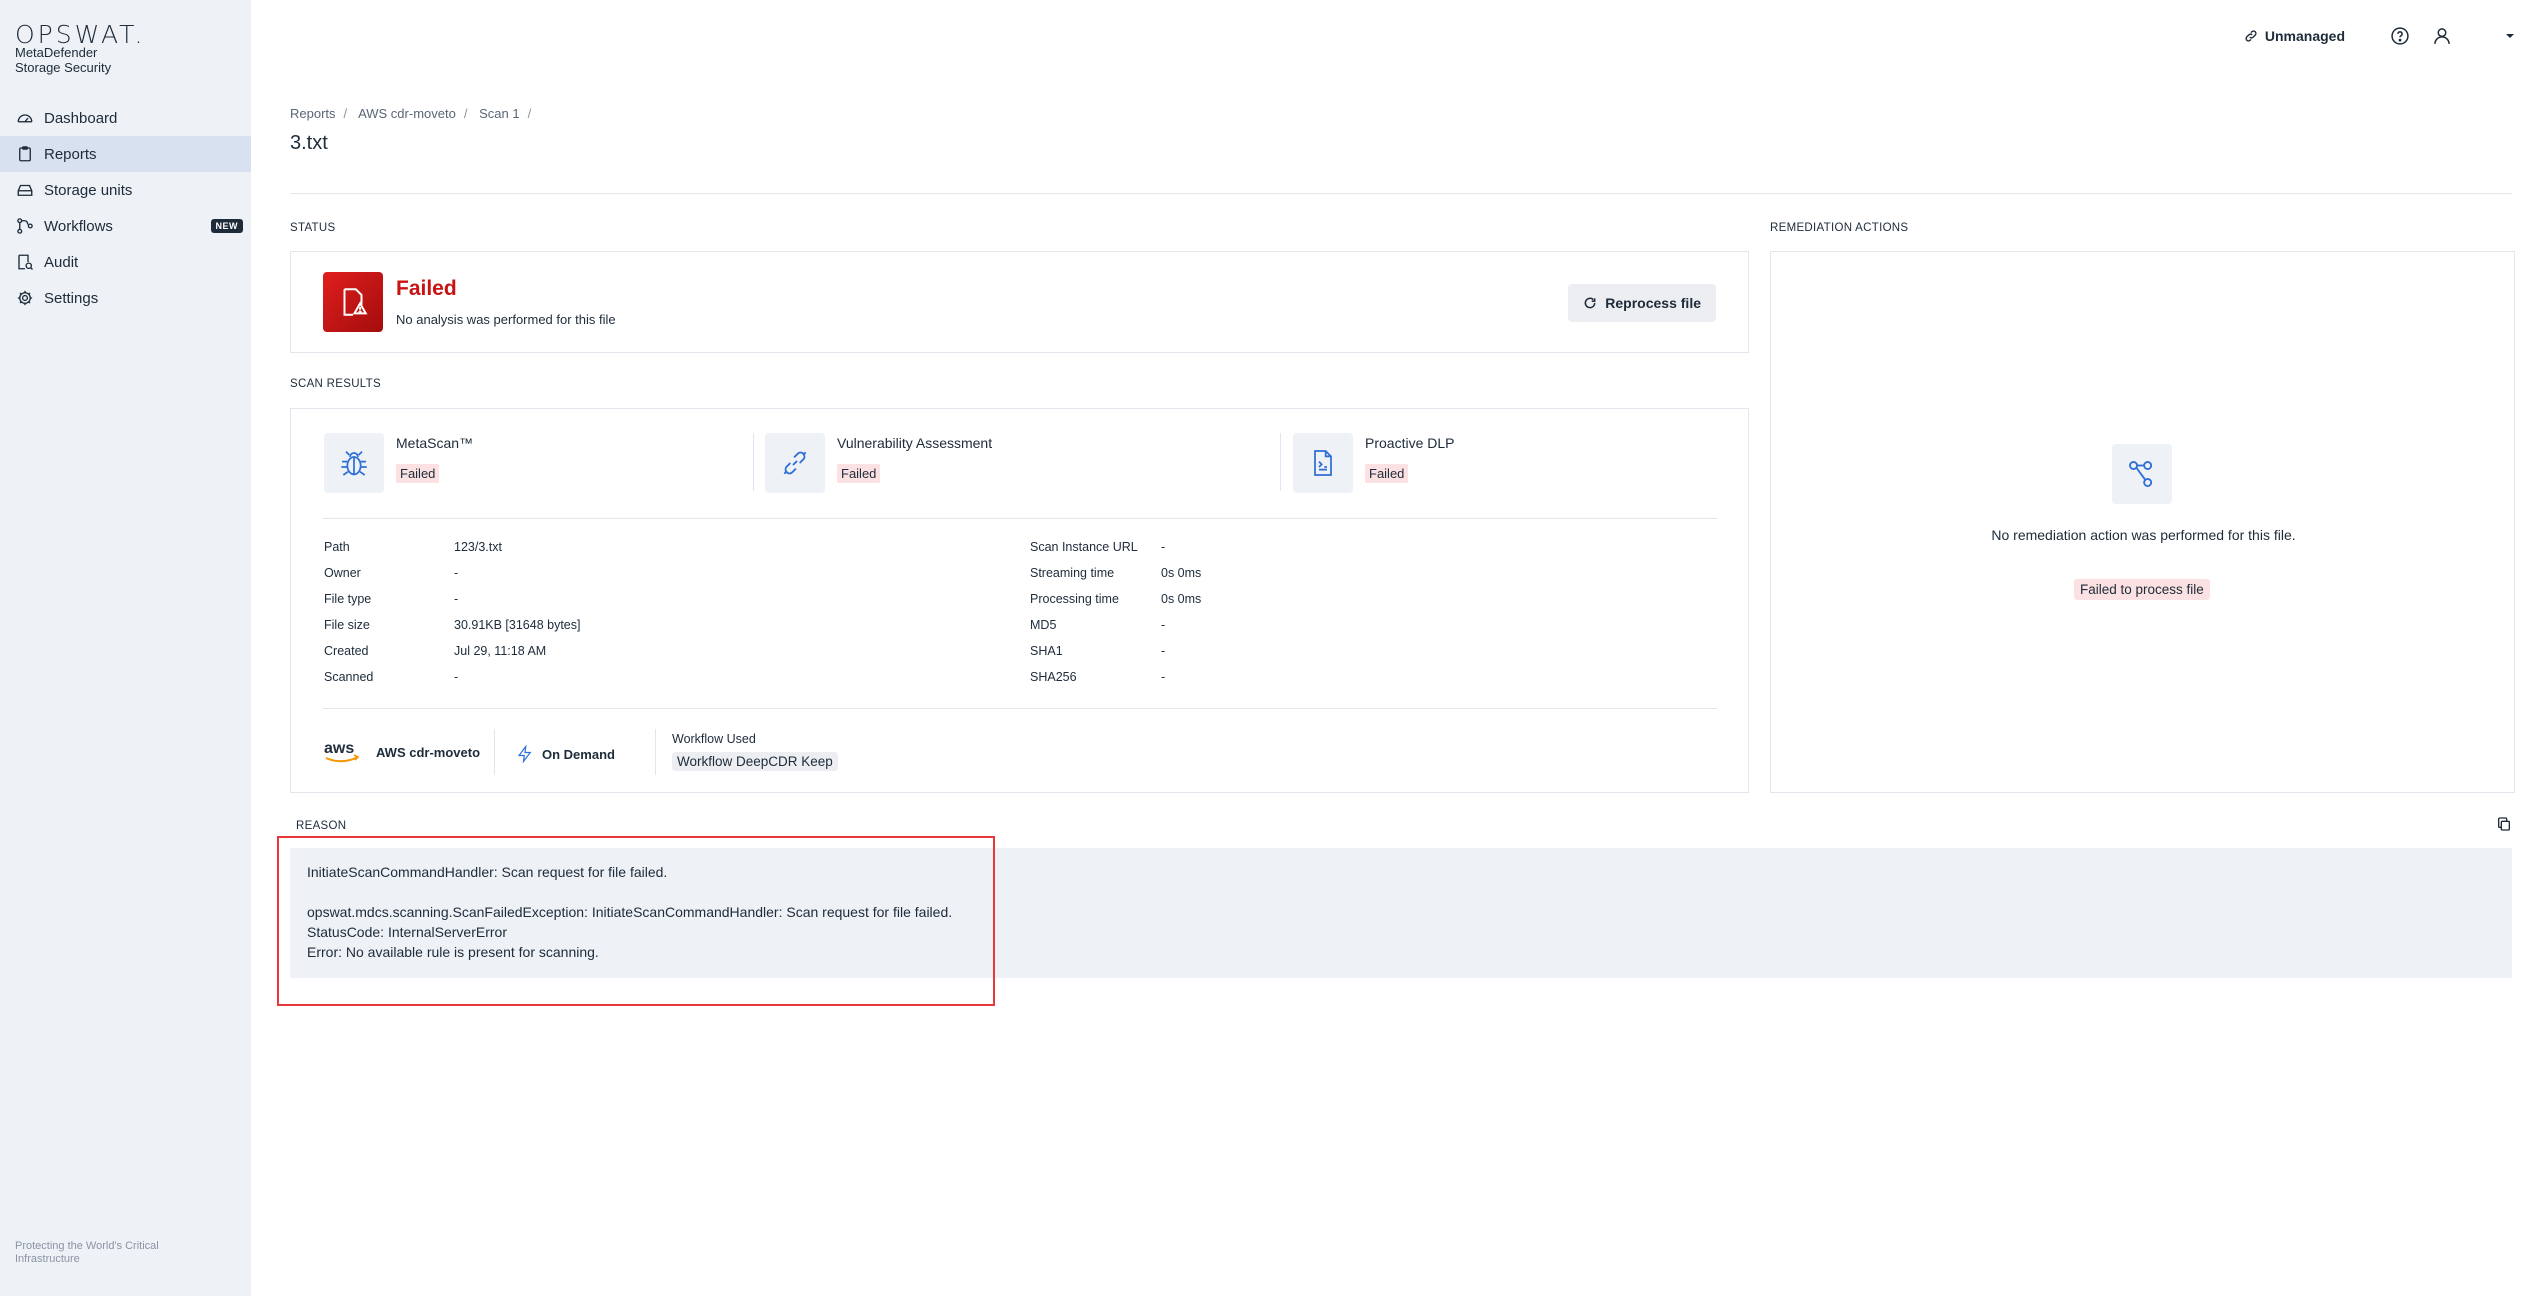  What do you see at coordinates (321, 826) in the screenshot?
I see `reason-section-label: REASON` at bounding box center [321, 826].